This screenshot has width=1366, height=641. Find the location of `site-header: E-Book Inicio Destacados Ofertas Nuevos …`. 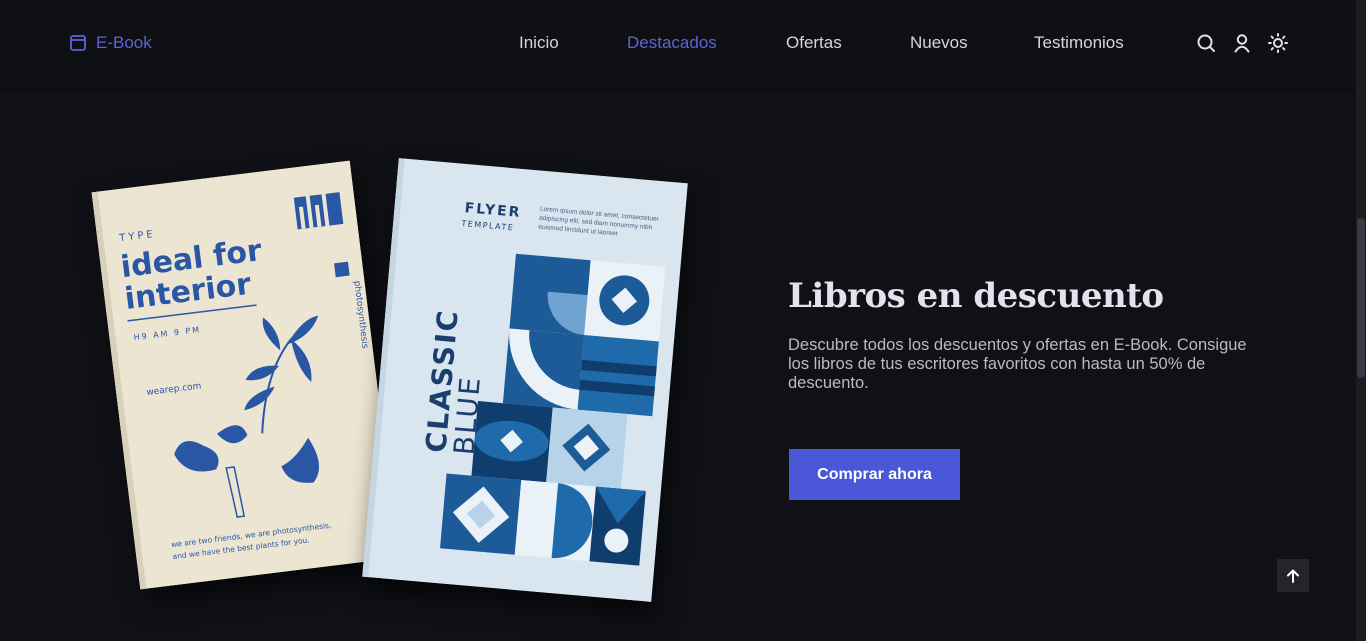

site-header: E-Book Inicio Destacados Ofertas Nuevos … is located at coordinates (678, 44).